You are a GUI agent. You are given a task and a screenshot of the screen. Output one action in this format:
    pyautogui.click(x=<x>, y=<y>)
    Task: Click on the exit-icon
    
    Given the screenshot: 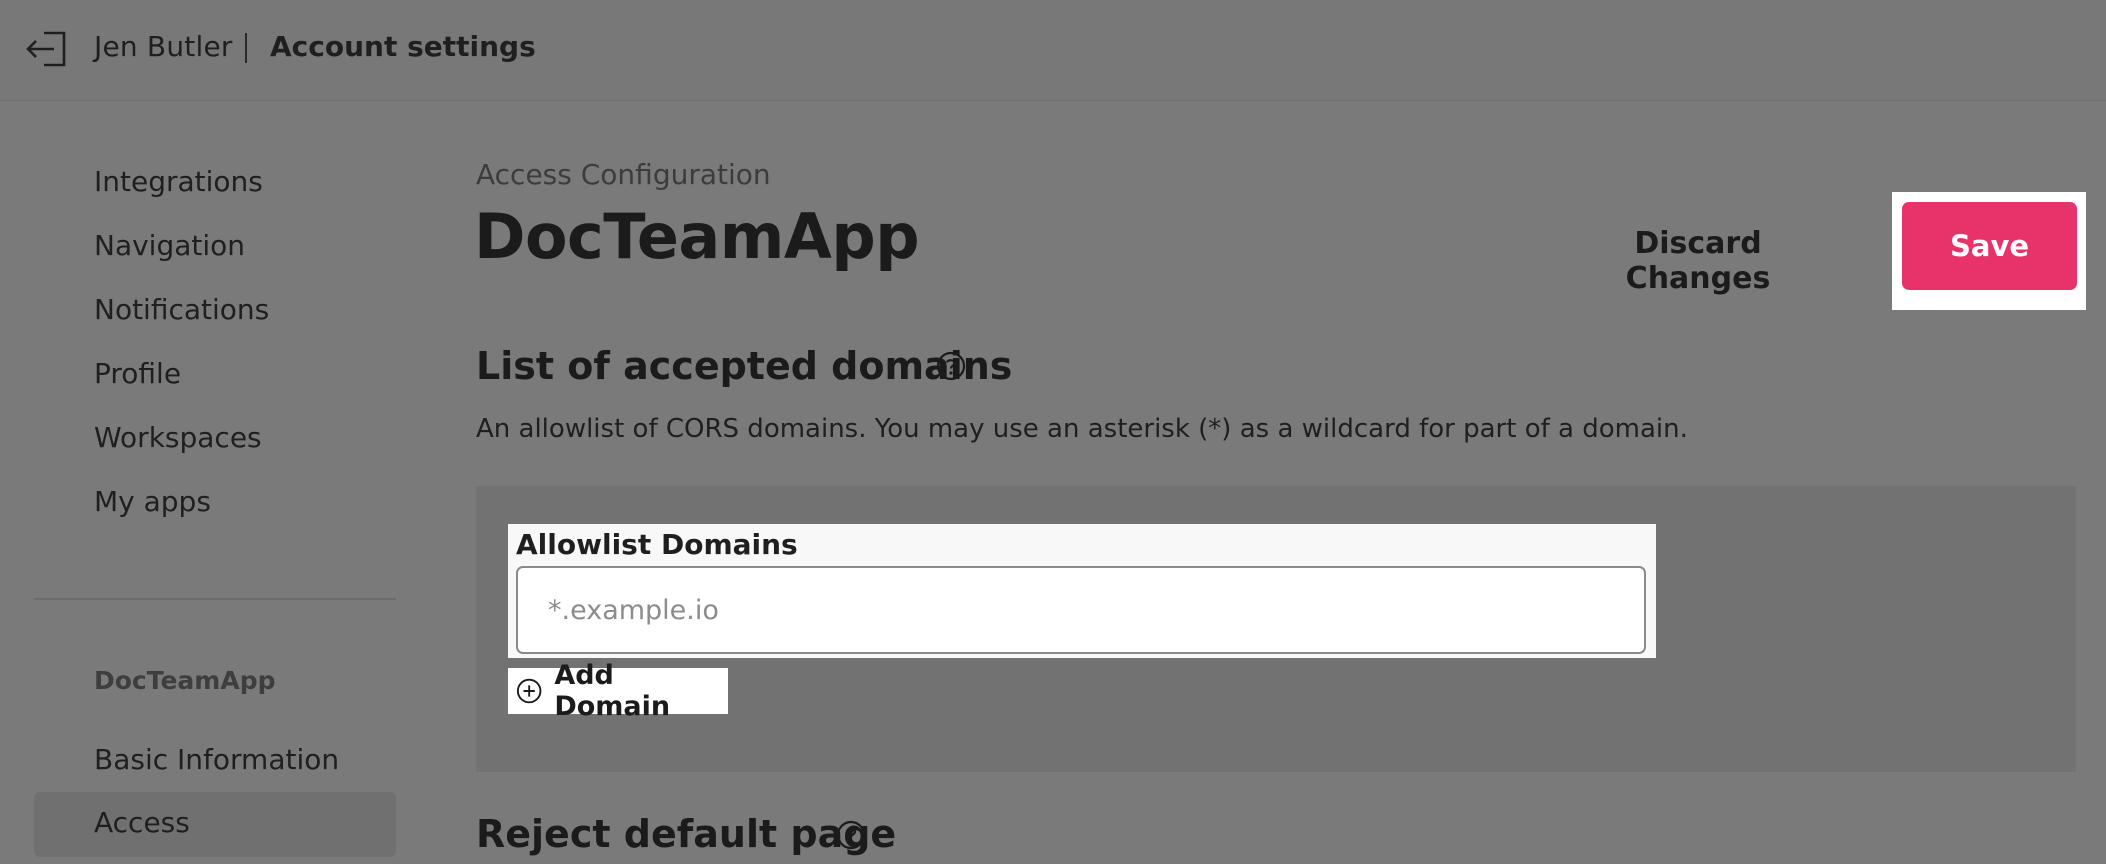 What is the action you would take?
    pyautogui.click(x=46, y=49)
    